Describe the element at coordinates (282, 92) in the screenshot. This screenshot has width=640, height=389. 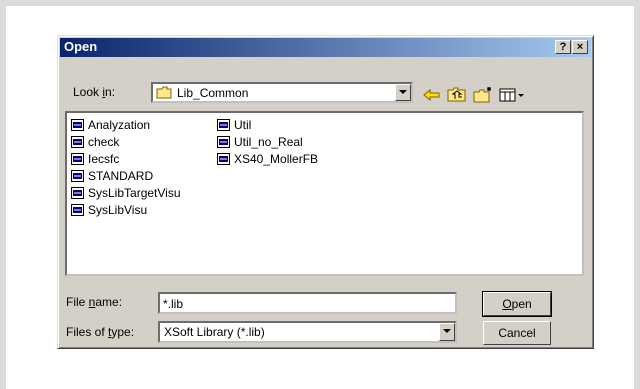
I see `look-in-combo: Lib_Common` at that location.